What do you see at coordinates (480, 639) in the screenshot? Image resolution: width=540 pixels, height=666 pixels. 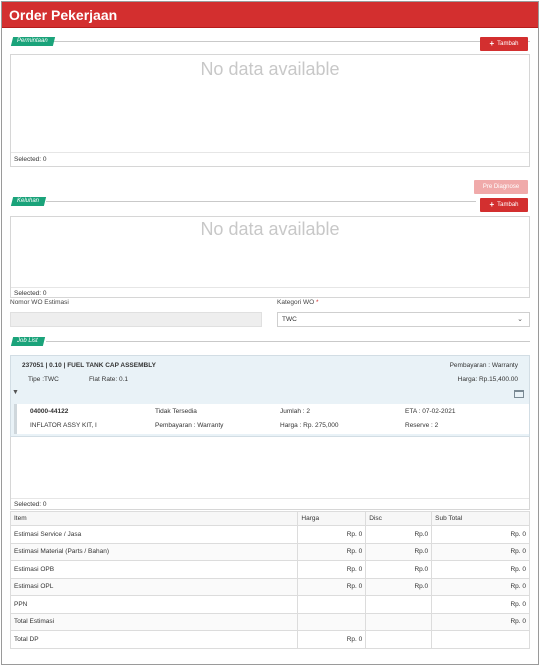 I see `row-subtotal` at bounding box center [480, 639].